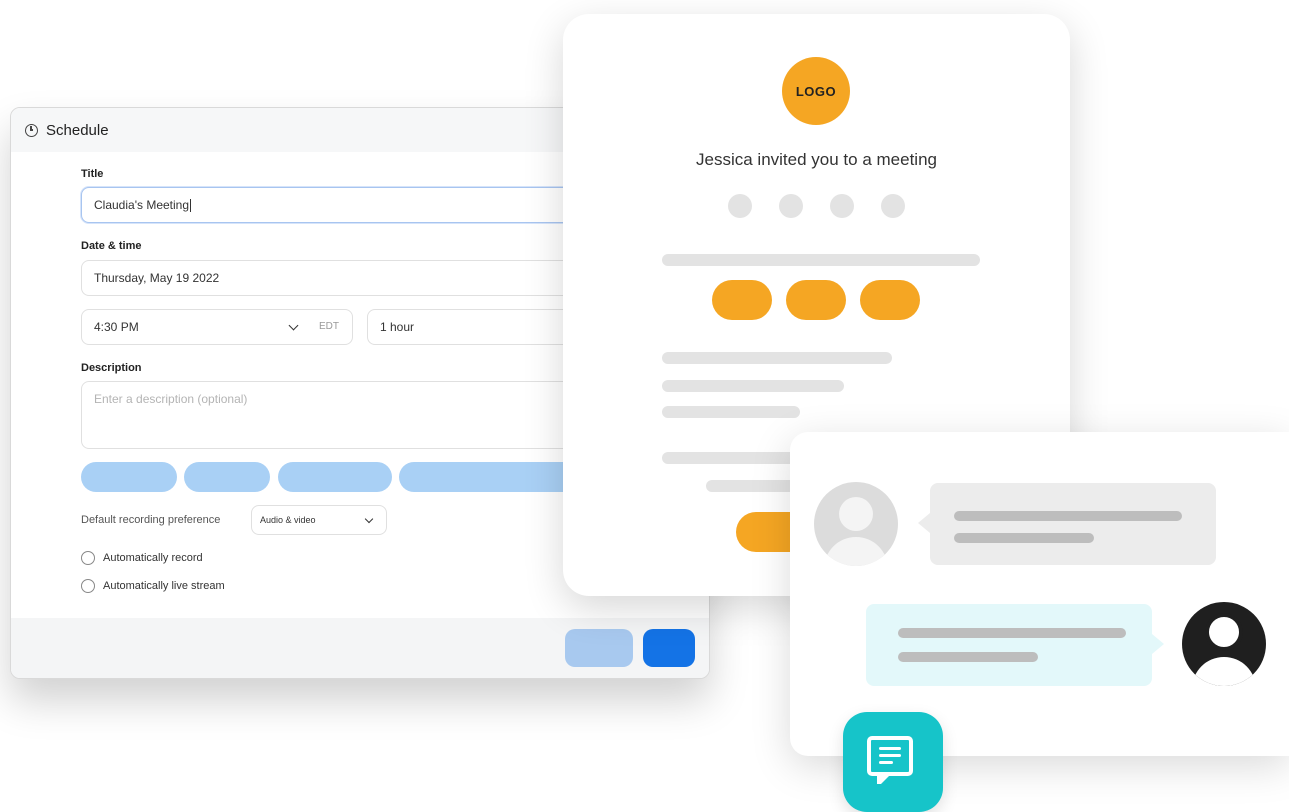  What do you see at coordinates (1073, 524) in the screenshot?
I see `message-bubble-incoming` at bounding box center [1073, 524].